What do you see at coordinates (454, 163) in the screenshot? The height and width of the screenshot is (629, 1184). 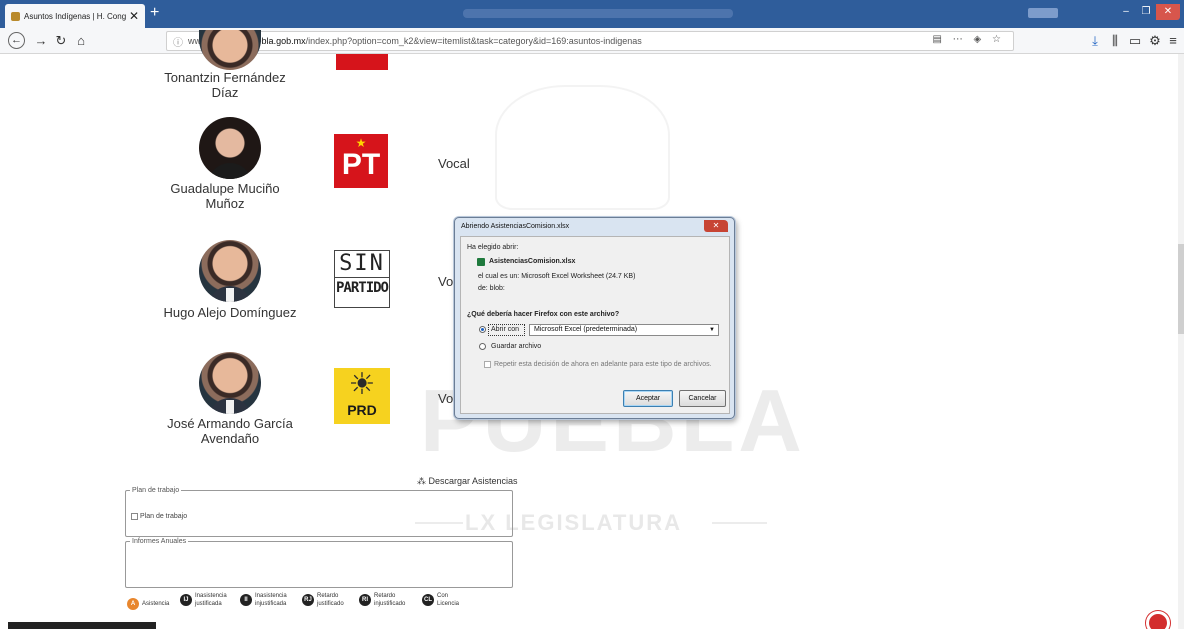 I see `member-role: Vocal` at bounding box center [454, 163].